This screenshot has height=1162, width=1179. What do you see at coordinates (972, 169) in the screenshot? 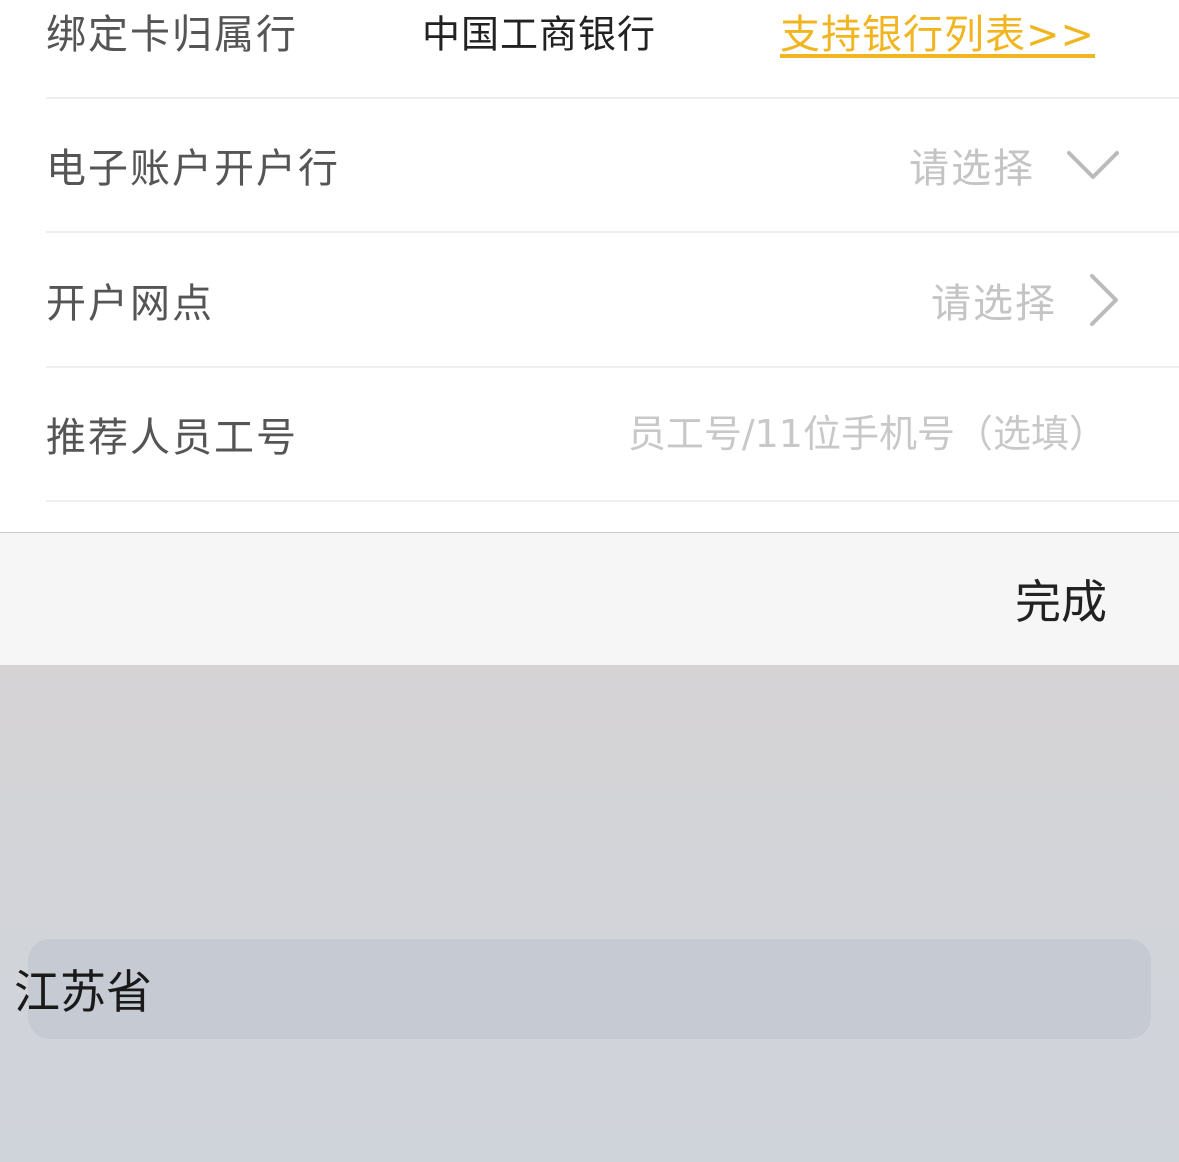
I see `e-account-bank-placeholder: 请选择` at bounding box center [972, 169].